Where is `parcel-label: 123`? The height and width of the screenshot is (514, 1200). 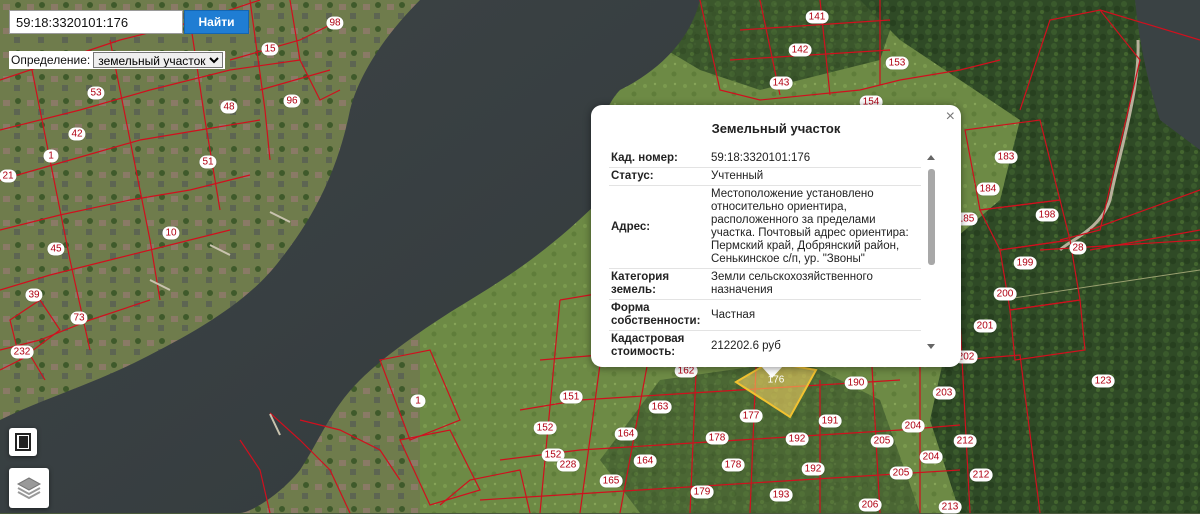 parcel-label: 123 is located at coordinates (1103, 381).